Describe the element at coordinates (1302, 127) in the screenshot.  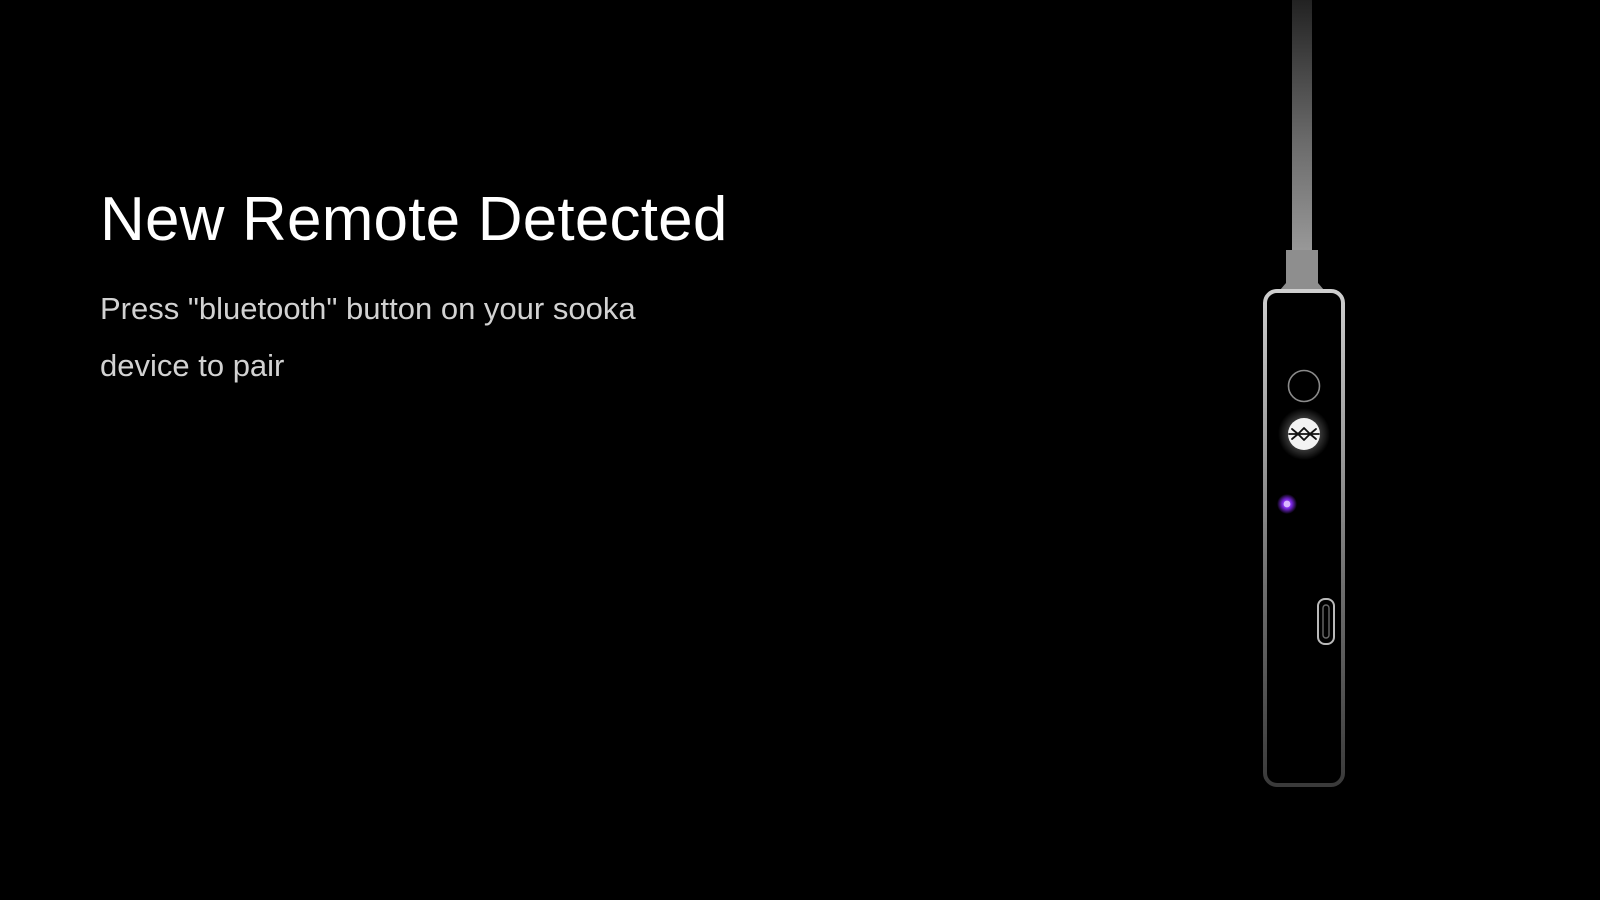
I see `device-cable` at that location.